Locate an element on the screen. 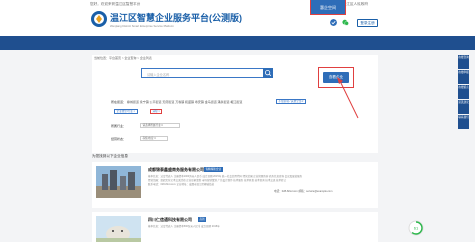 Image resolution: width=475 pixels, height=242 pixels. company-contact-line: 联系电话：028-82xxxxxx 企业地址：成都市温江区柳城街道 is located at coordinates (181, 184).